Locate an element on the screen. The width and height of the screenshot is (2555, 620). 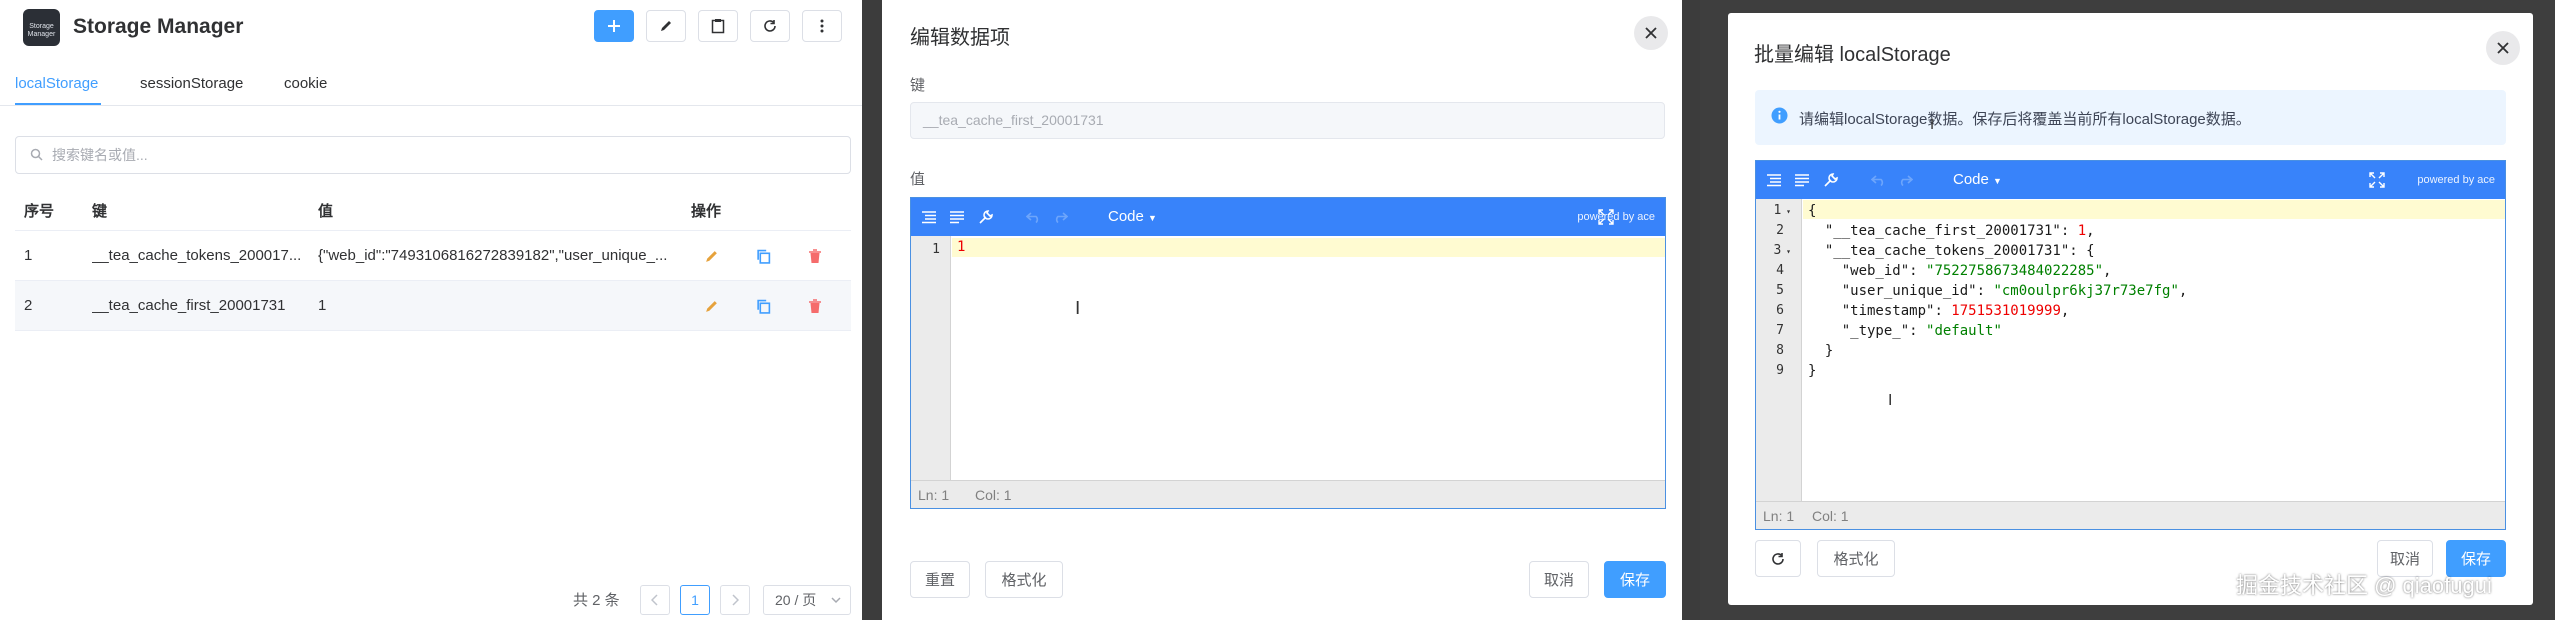
table-header: 序号 键 值 操作 is located at coordinates (433, 211).